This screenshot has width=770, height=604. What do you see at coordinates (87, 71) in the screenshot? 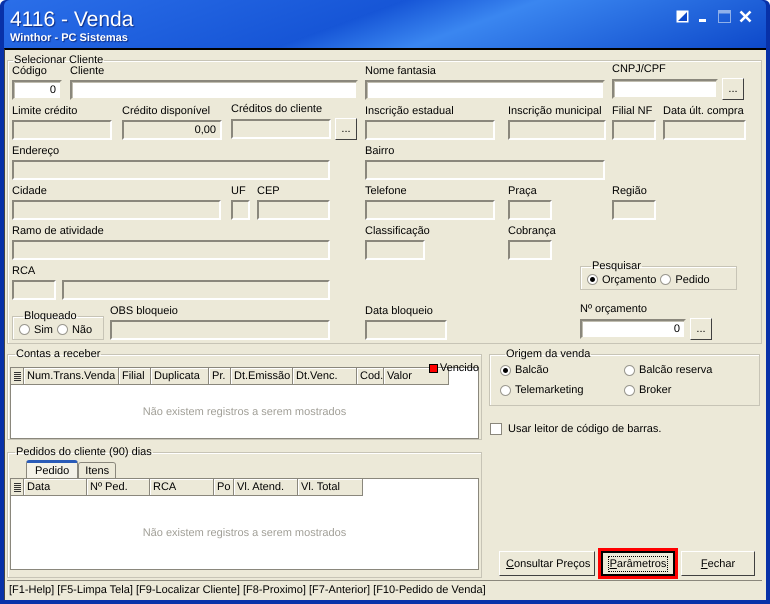
I see `field-label: Cliente` at bounding box center [87, 71].